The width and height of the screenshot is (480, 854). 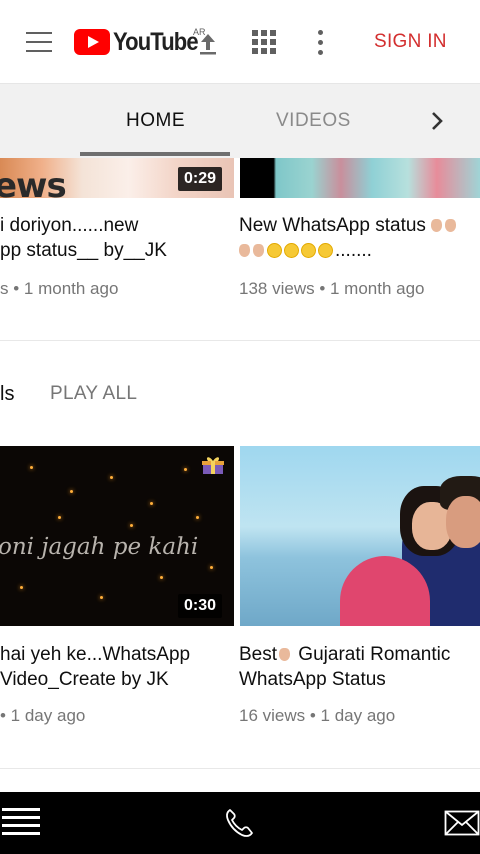 What do you see at coordinates (83, 238) in the screenshot?
I see `video-title: i doriyon......new pp status__ by__JK` at bounding box center [83, 238].